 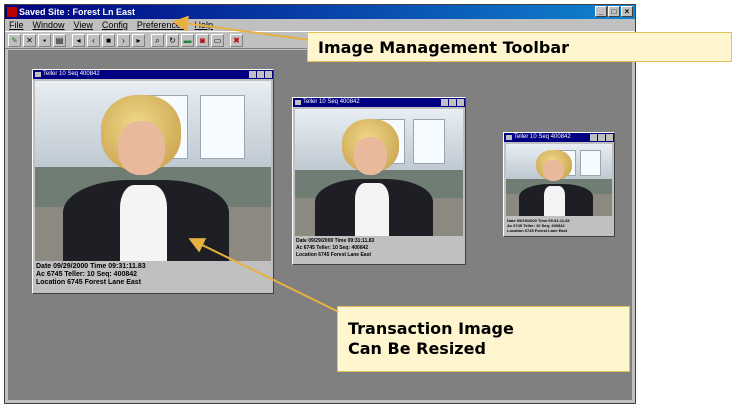 I want to click on menu-preferences: Preferences, so click(x=161, y=25).